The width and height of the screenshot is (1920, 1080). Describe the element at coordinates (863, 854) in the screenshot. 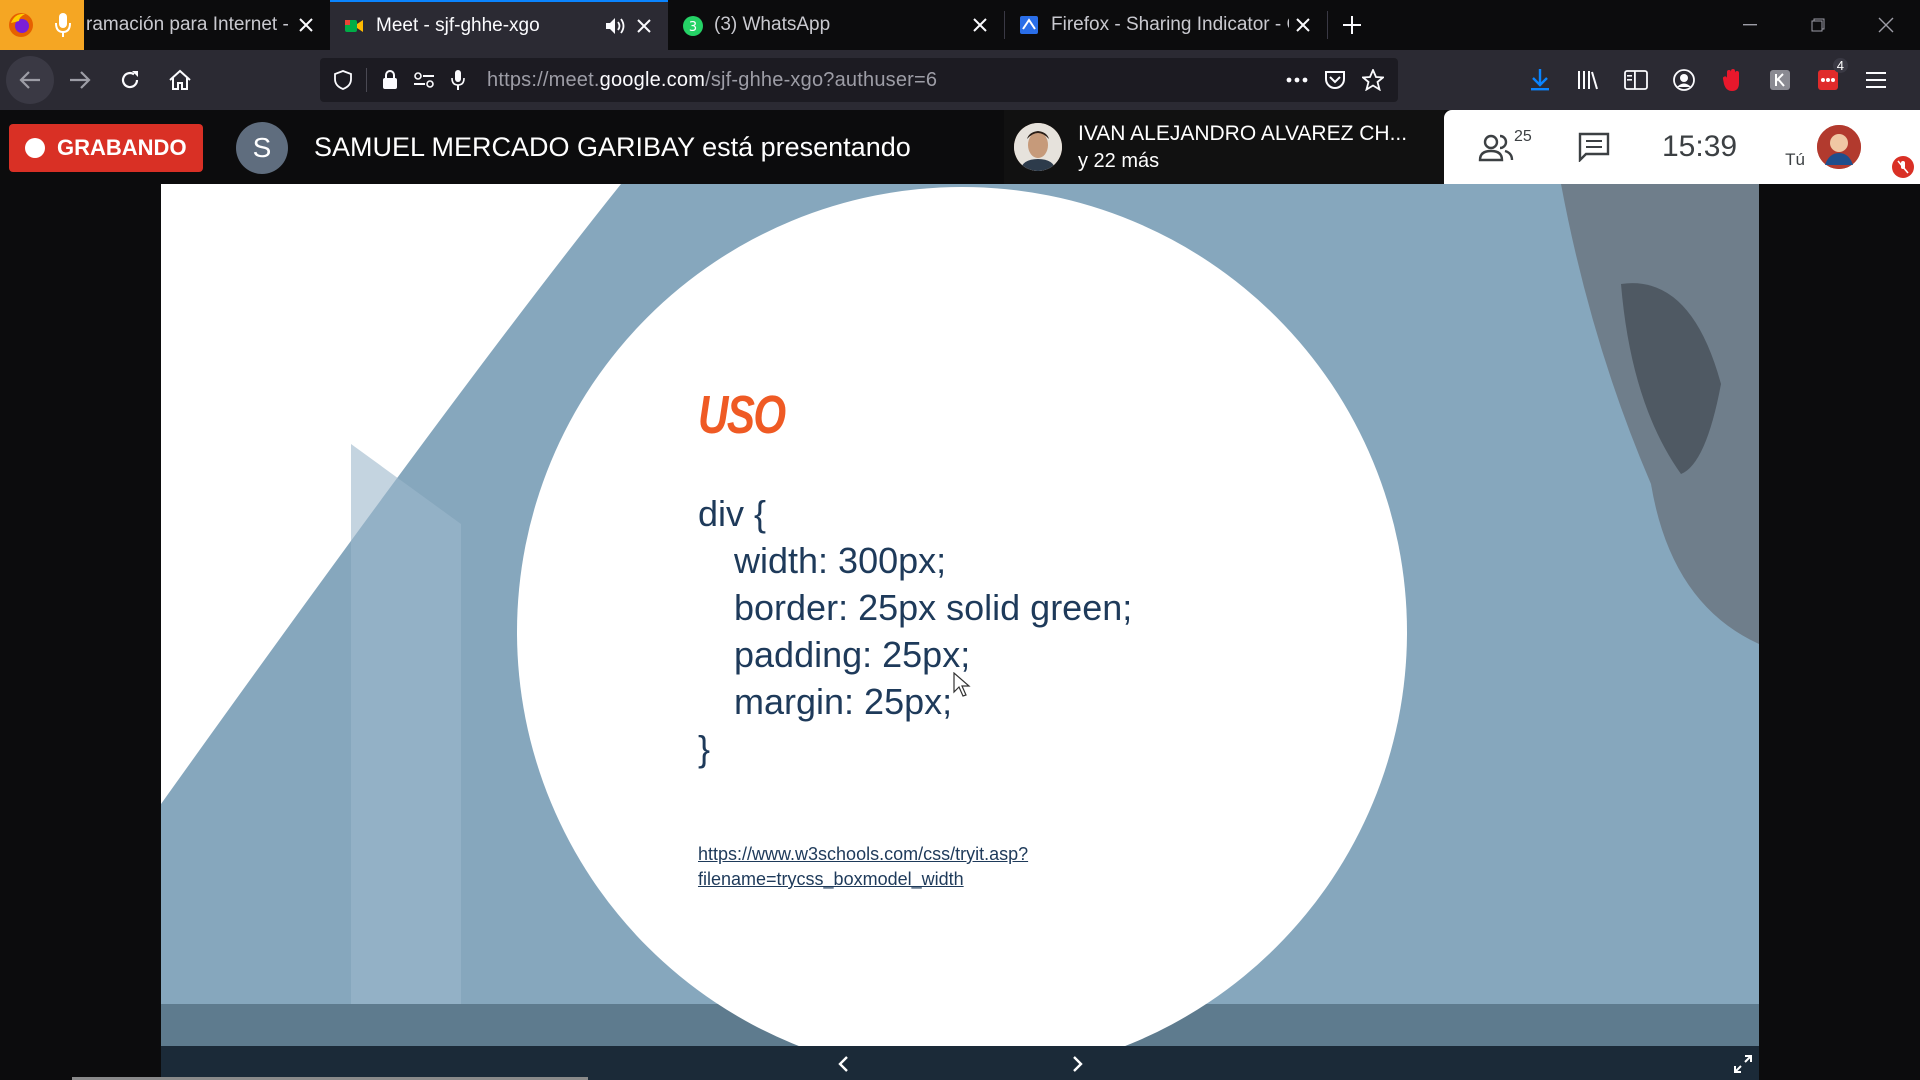

I see `slide-link-line: https://www.w3schools.com/css/tryit.asp?` at that location.